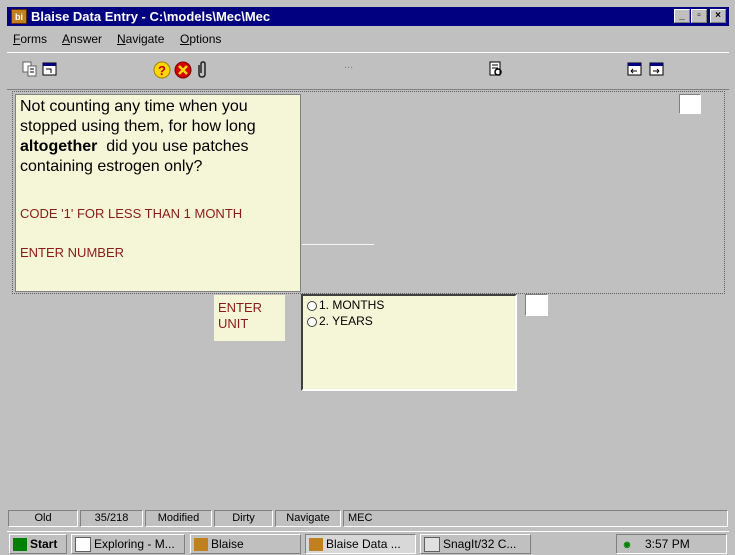  I want to click on status-bar: Old 35/218 Modified Dirty Navigate MEC, so click(368, 518).